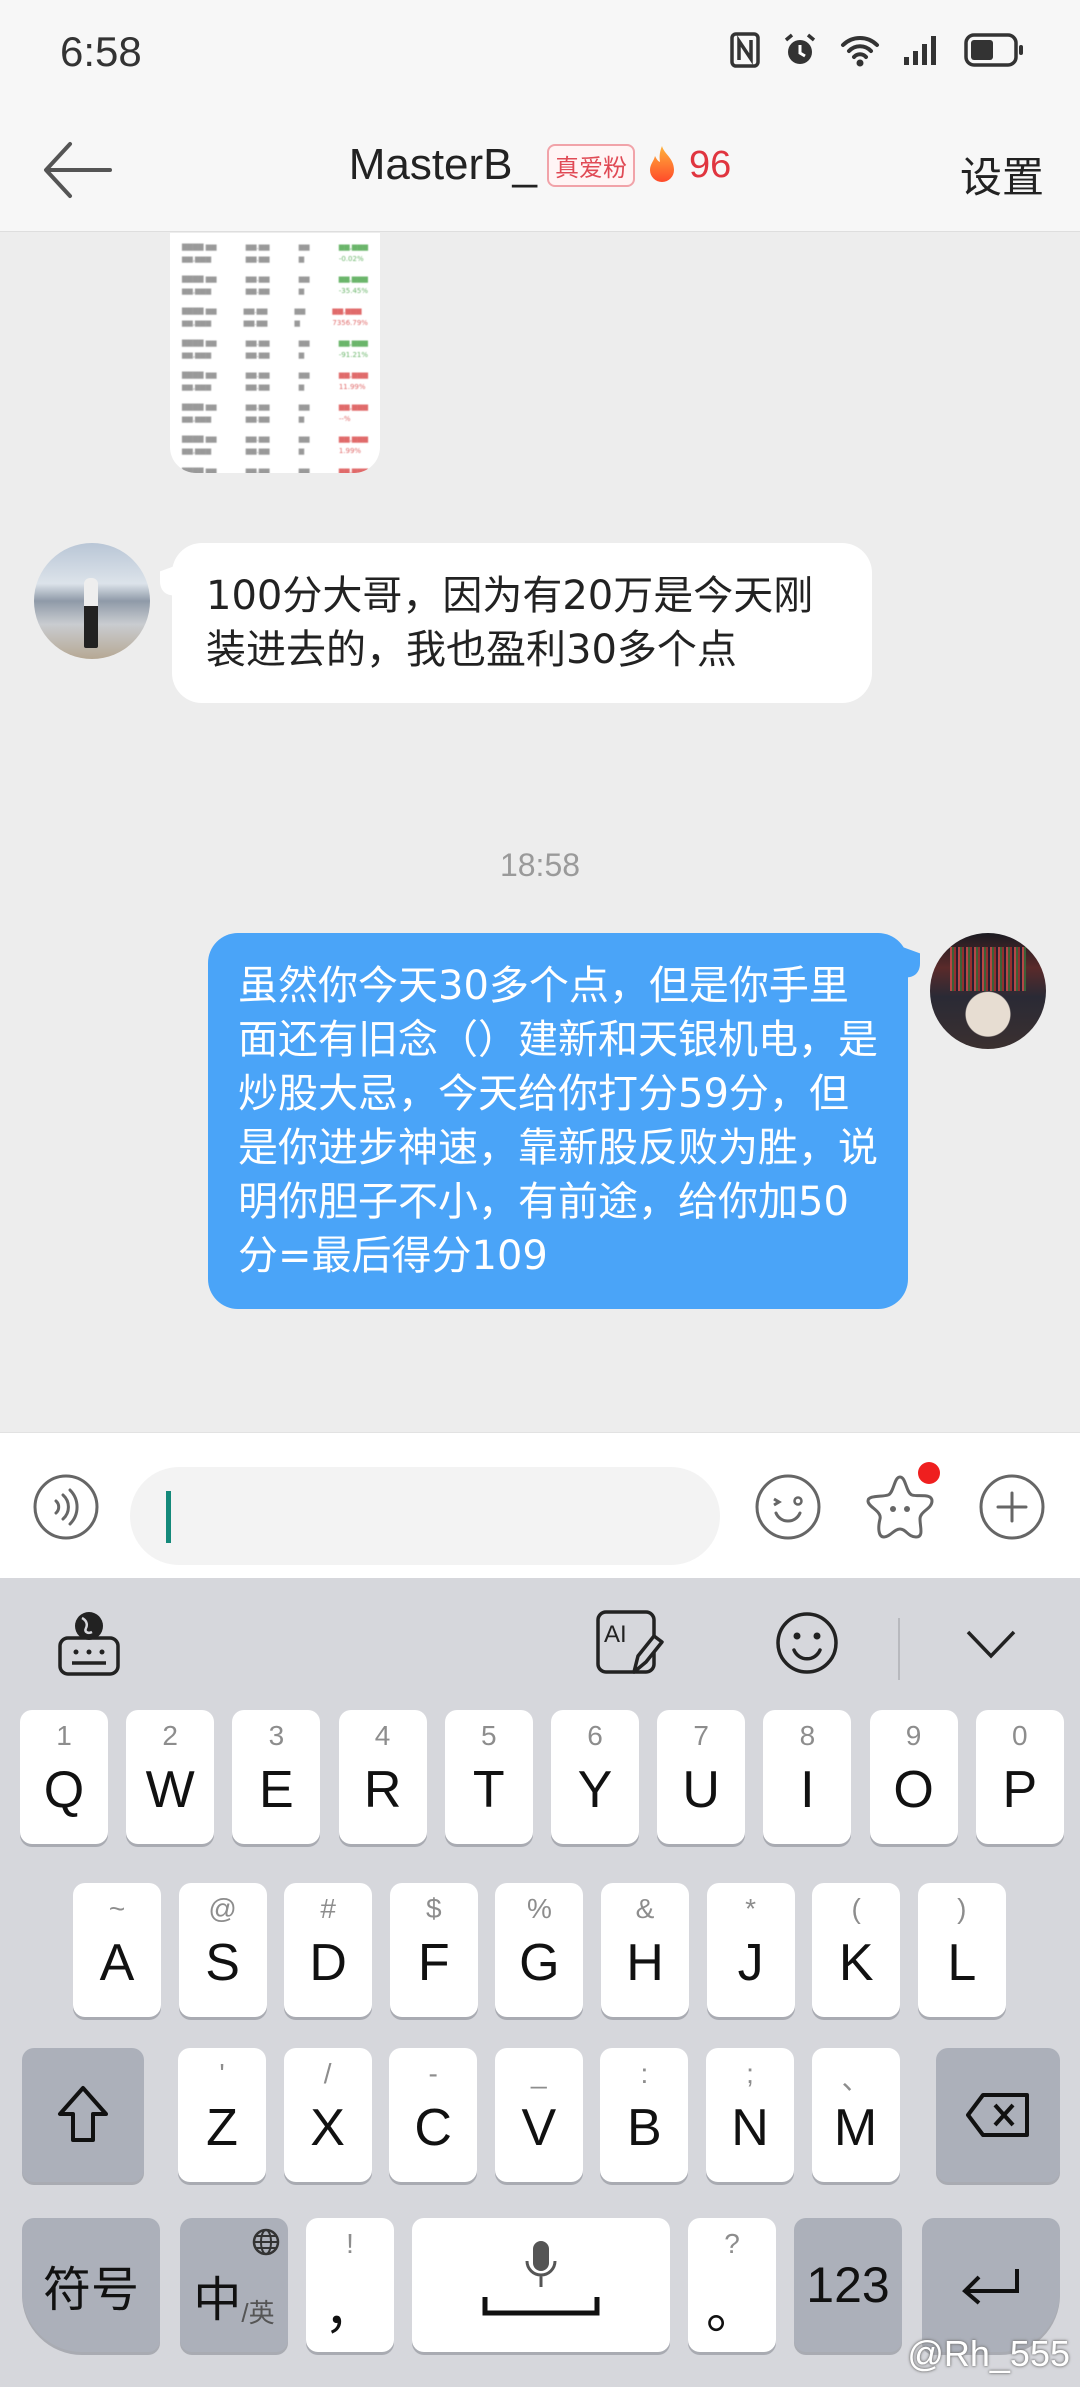 The image size is (1080, 2387). Describe the element at coordinates (701, 1777) in the screenshot. I see `key-u: 7U` at that location.